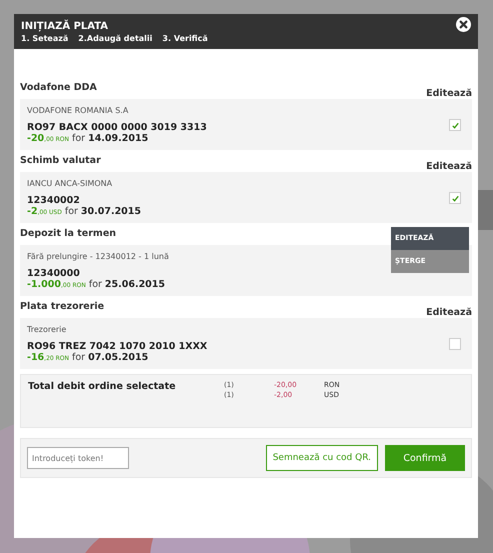 This screenshot has width=493, height=553. I want to click on account-number: RO97 BACX 0000 0000 3019 3313, so click(117, 127).